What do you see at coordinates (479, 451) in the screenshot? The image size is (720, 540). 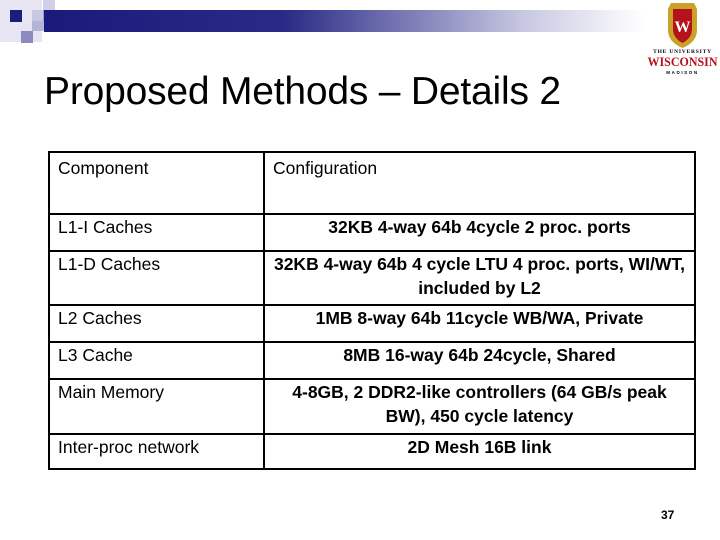 I see `configuration-cell: 2D Mesh 16B link` at bounding box center [479, 451].